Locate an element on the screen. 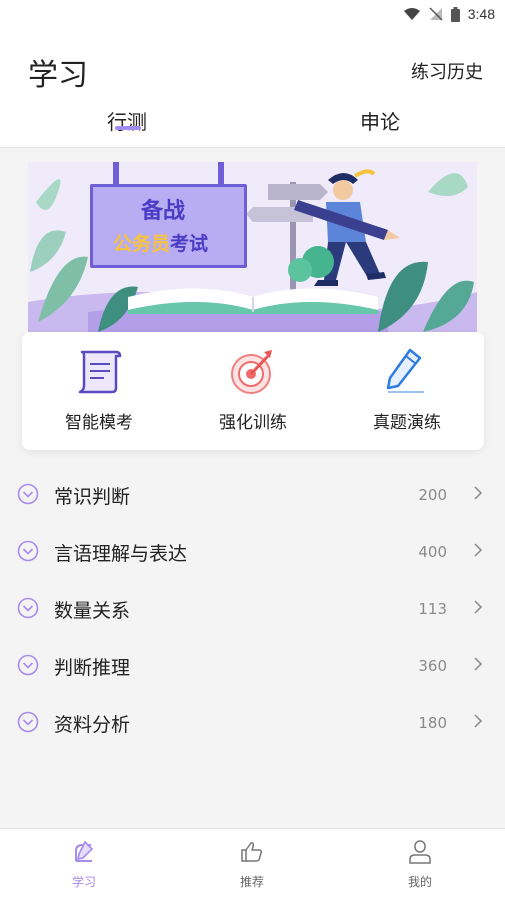  nav-label: 推荐 is located at coordinates (251, 882).